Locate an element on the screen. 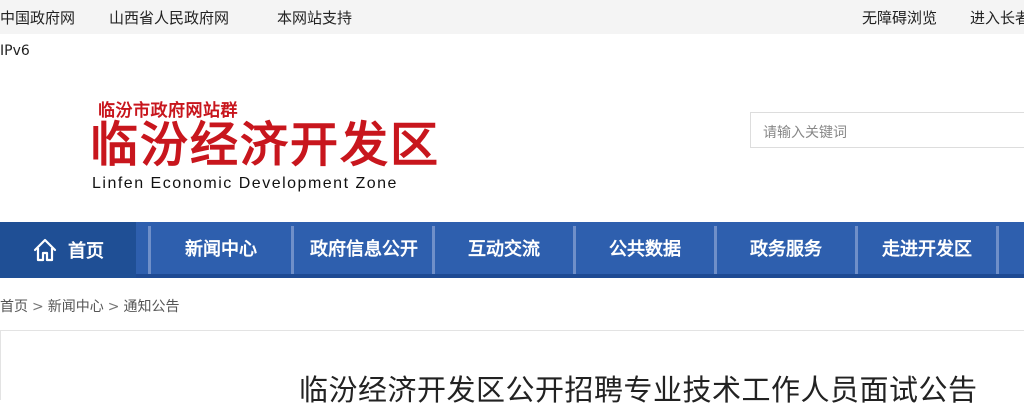 The image size is (1024, 409). nav-item-label: 政府信息公开 is located at coordinates (364, 249).